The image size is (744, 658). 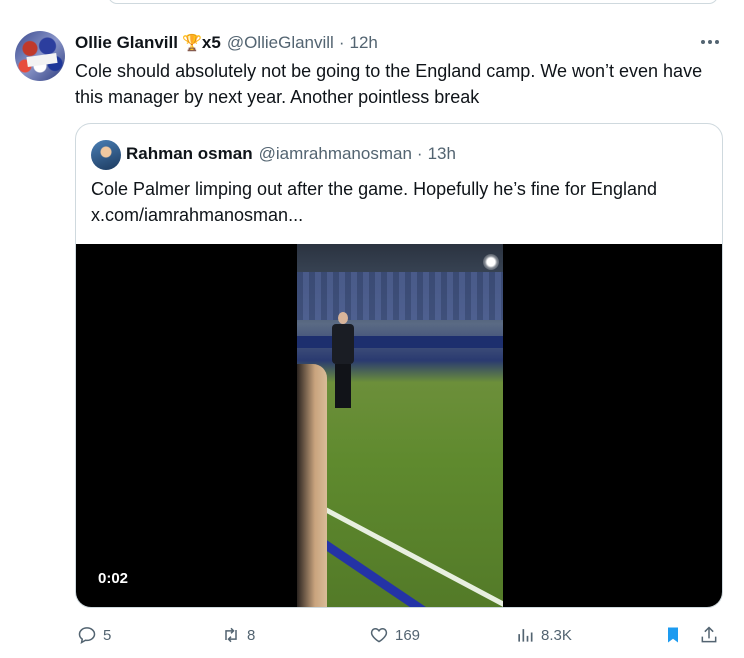 What do you see at coordinates (335, 153) in the screenshot?
I see `quote-author-handle: @iamrahmanosman` at bounding box center [335, 153].